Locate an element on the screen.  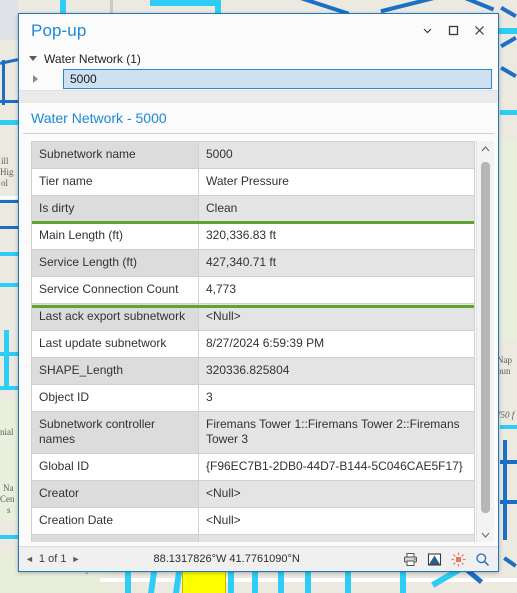
attribute-key: Last update subnetwork is located at coordinates (115, 344).